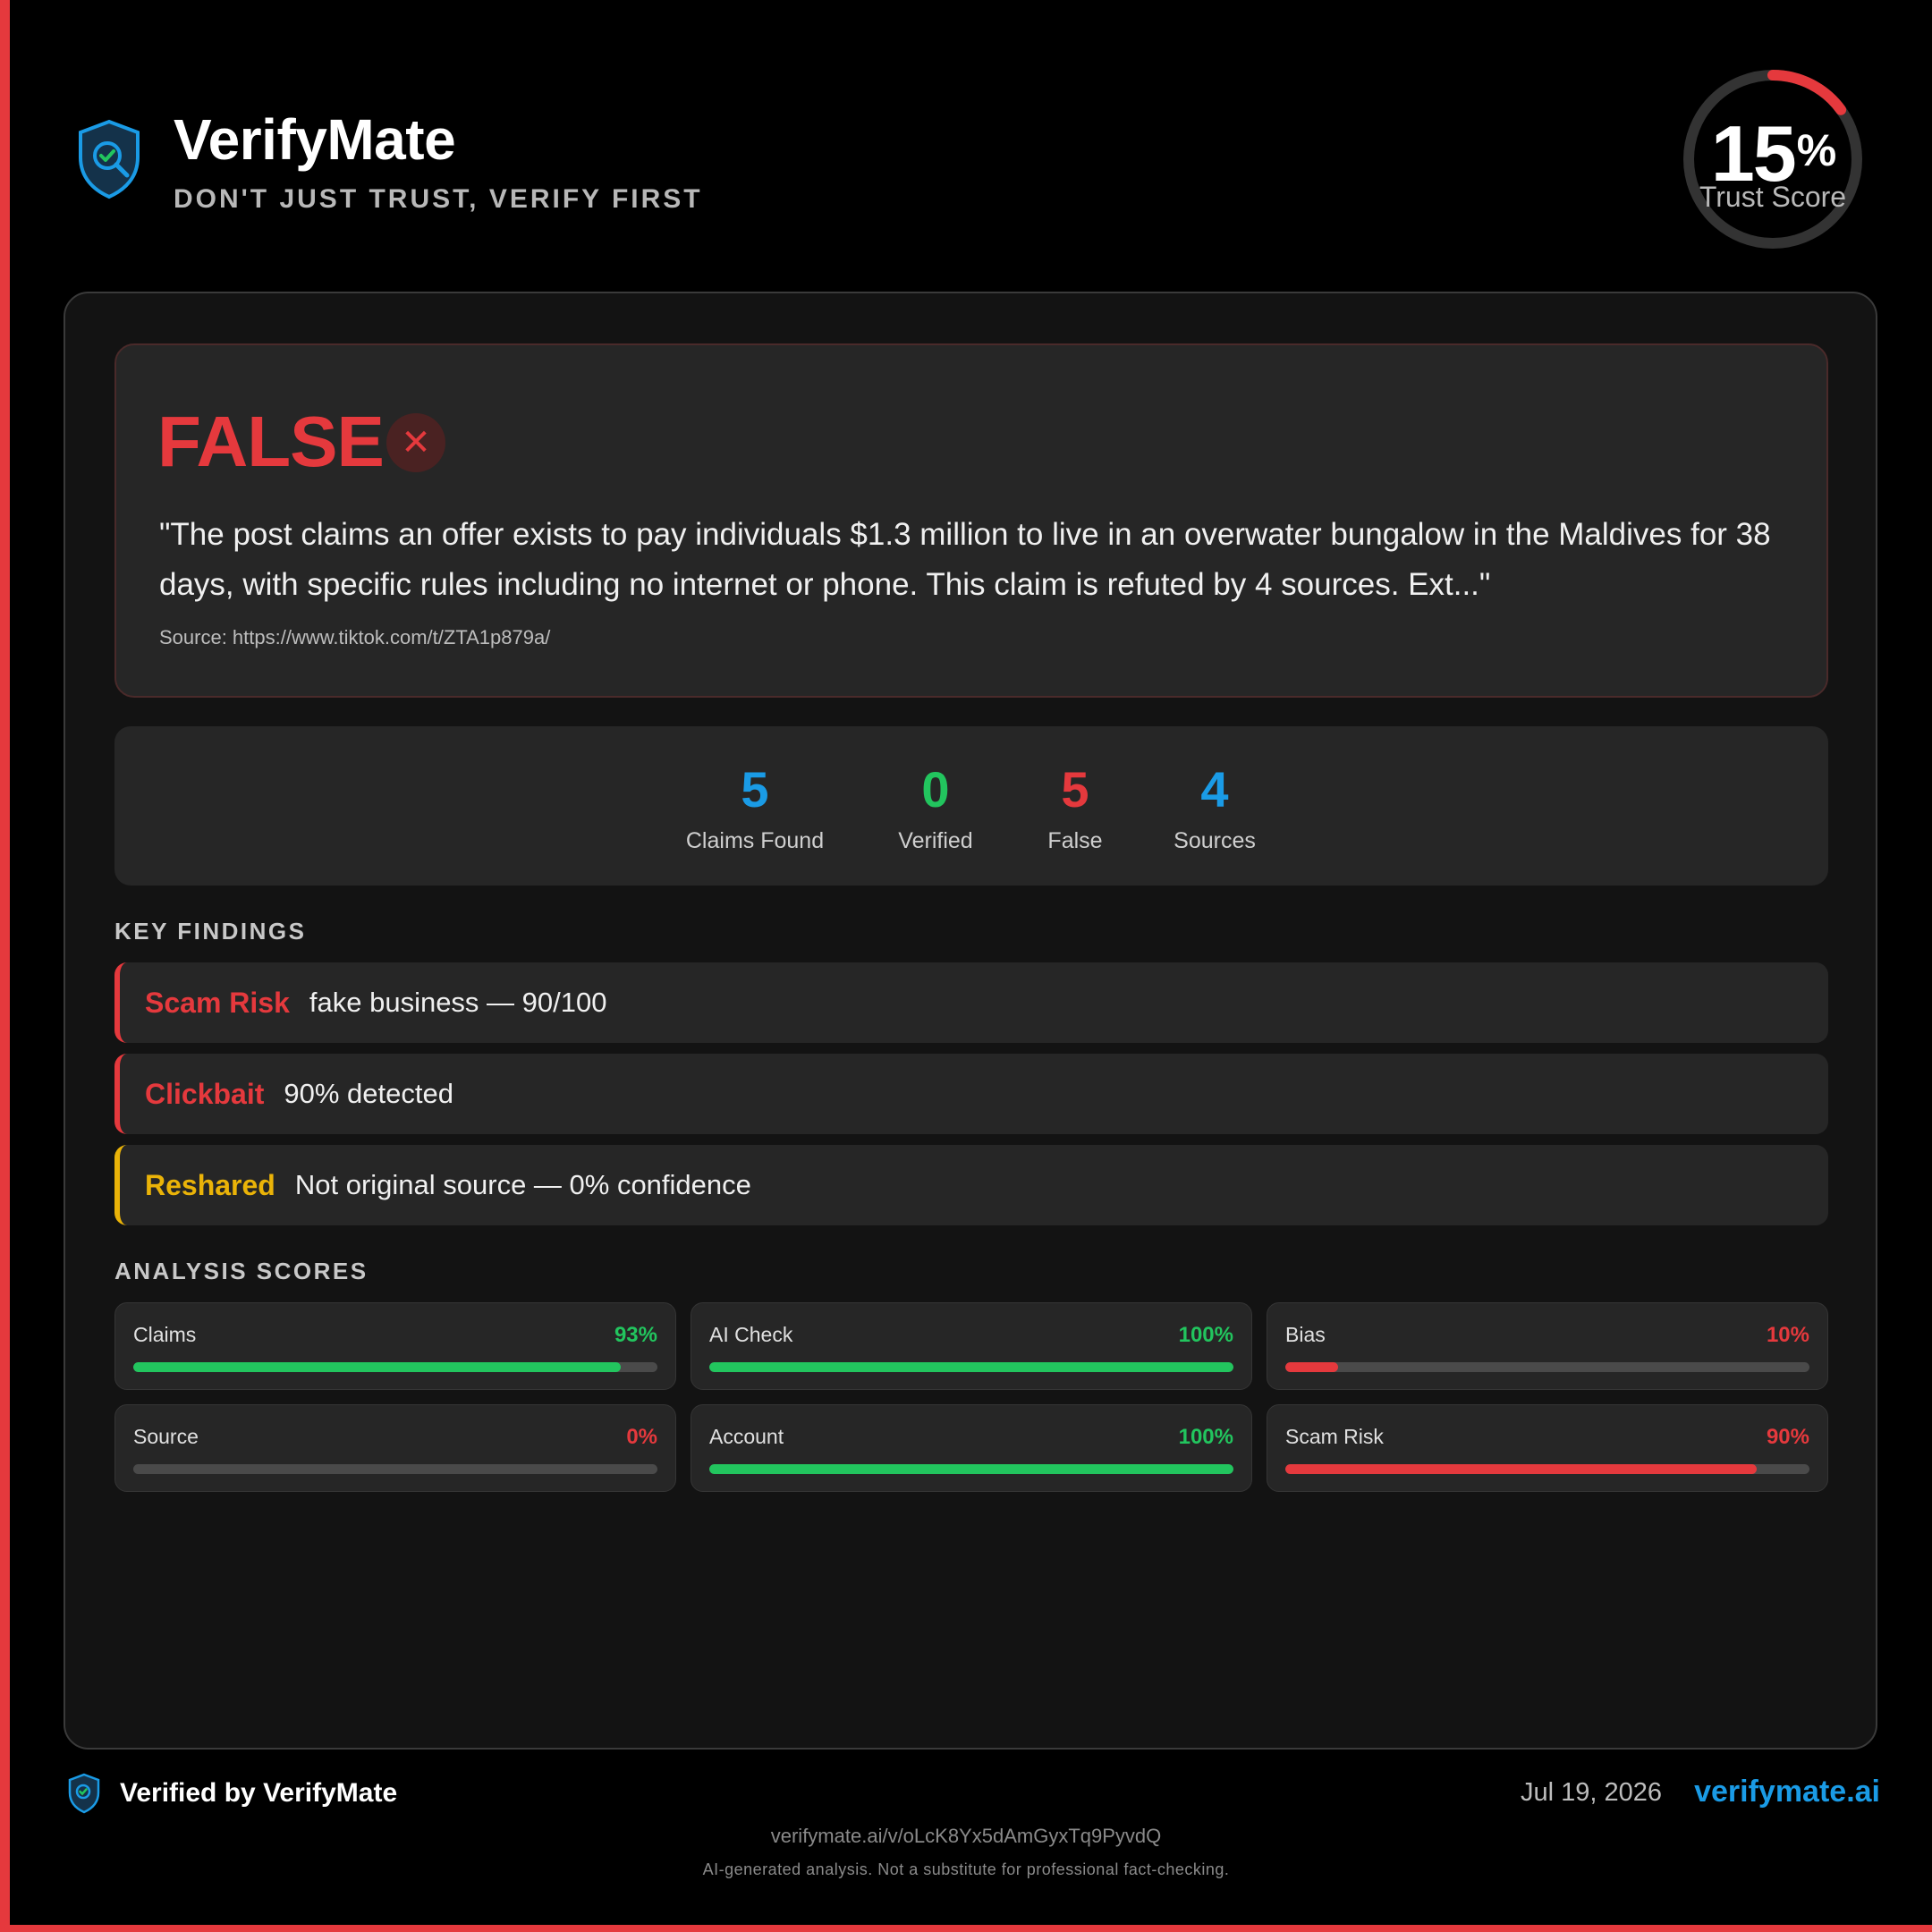 Image resolution: width=1932 pixels, height=1932 pixels. What do you see at coordinates (368, 1093) in the screenshot?
I see `finding-value: 90% detected` at bounding box center [368, 1093].